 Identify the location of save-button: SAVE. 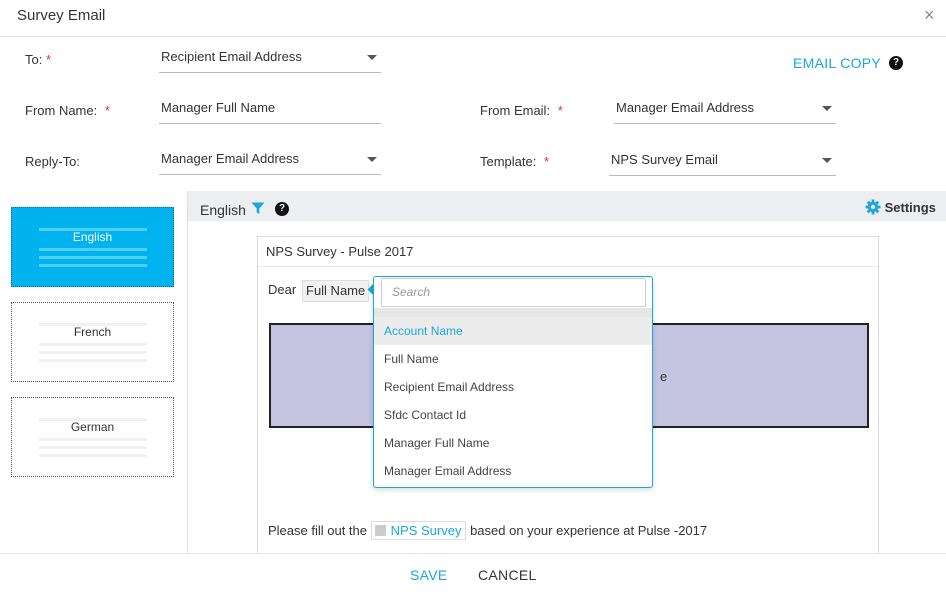
(429, 575).